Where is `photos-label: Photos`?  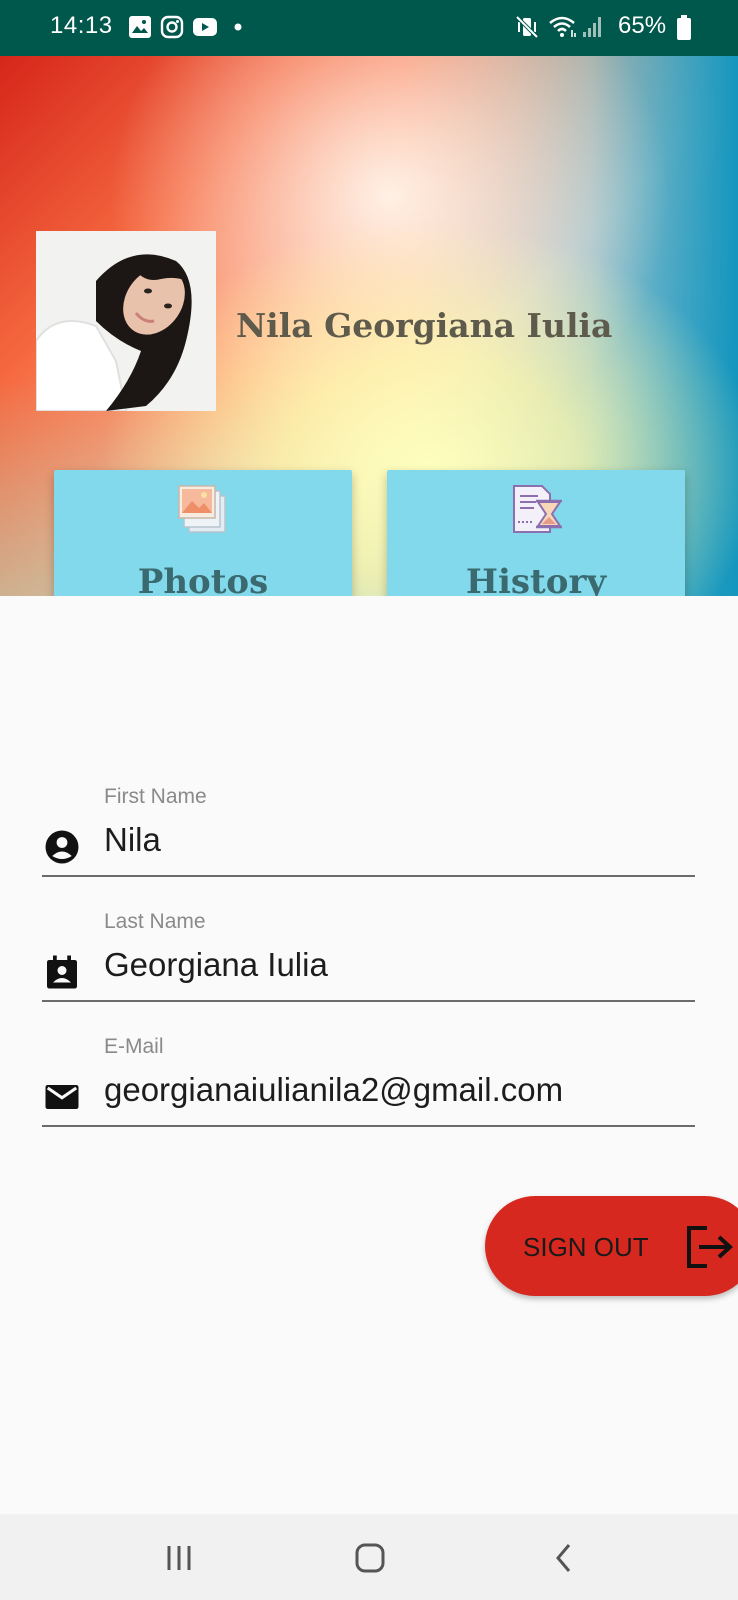 photos-label: Photos is located at coordinates (203, 579).